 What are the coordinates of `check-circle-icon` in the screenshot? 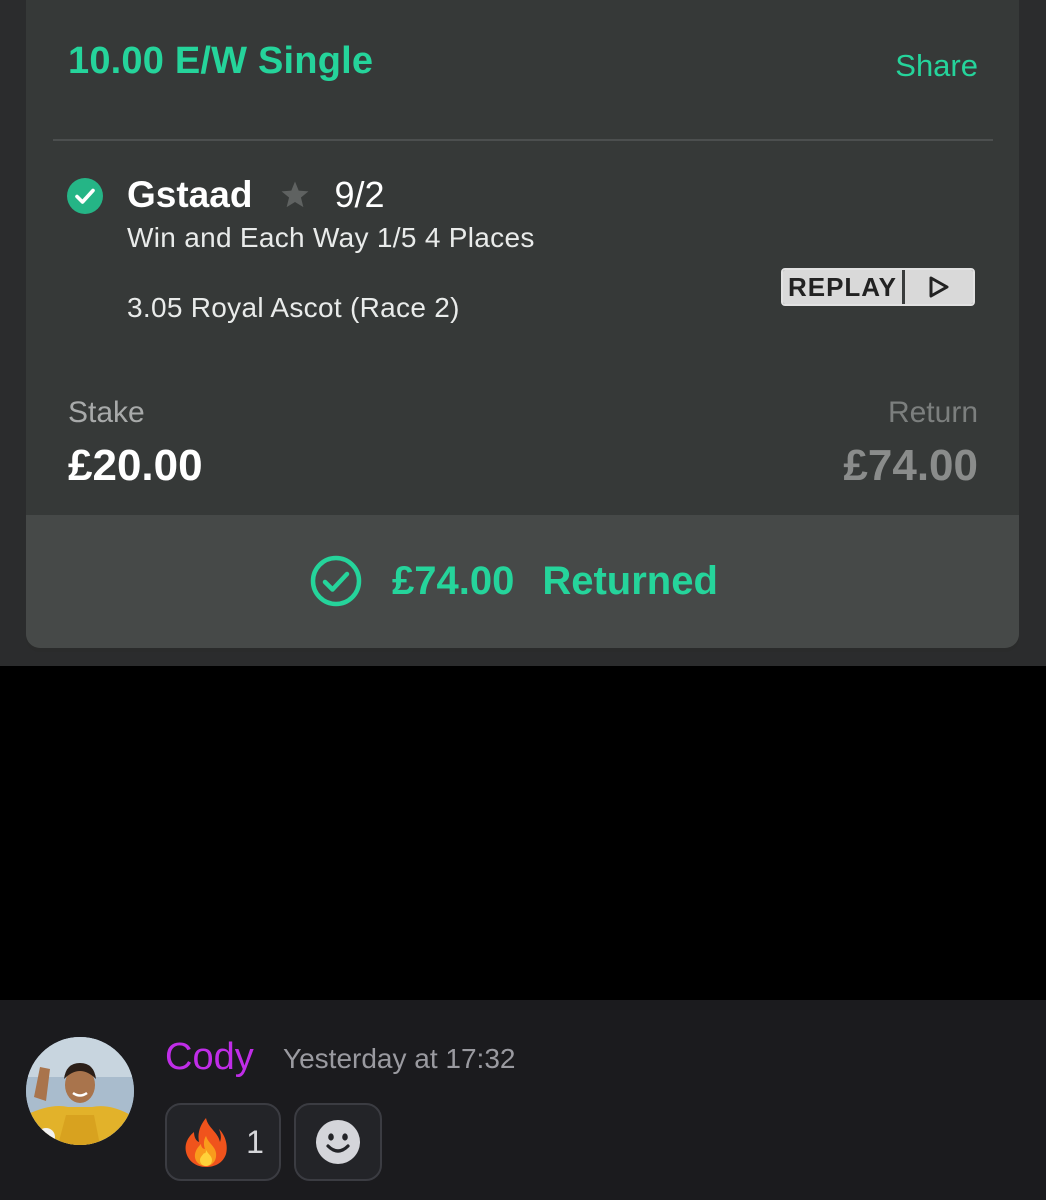 It's located at (85, 196).